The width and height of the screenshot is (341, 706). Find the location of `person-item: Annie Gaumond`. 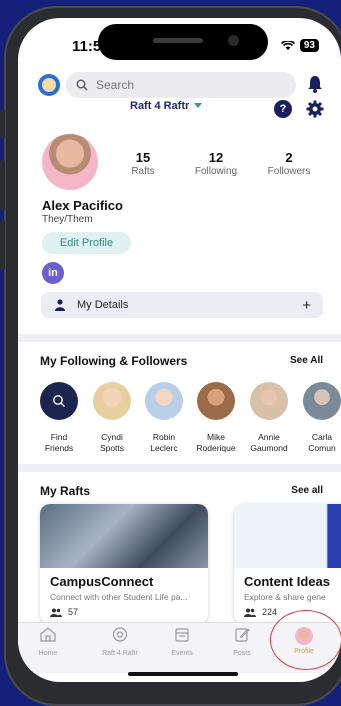

person-item: Annie Gaumond is located at coordinates (269, 418).